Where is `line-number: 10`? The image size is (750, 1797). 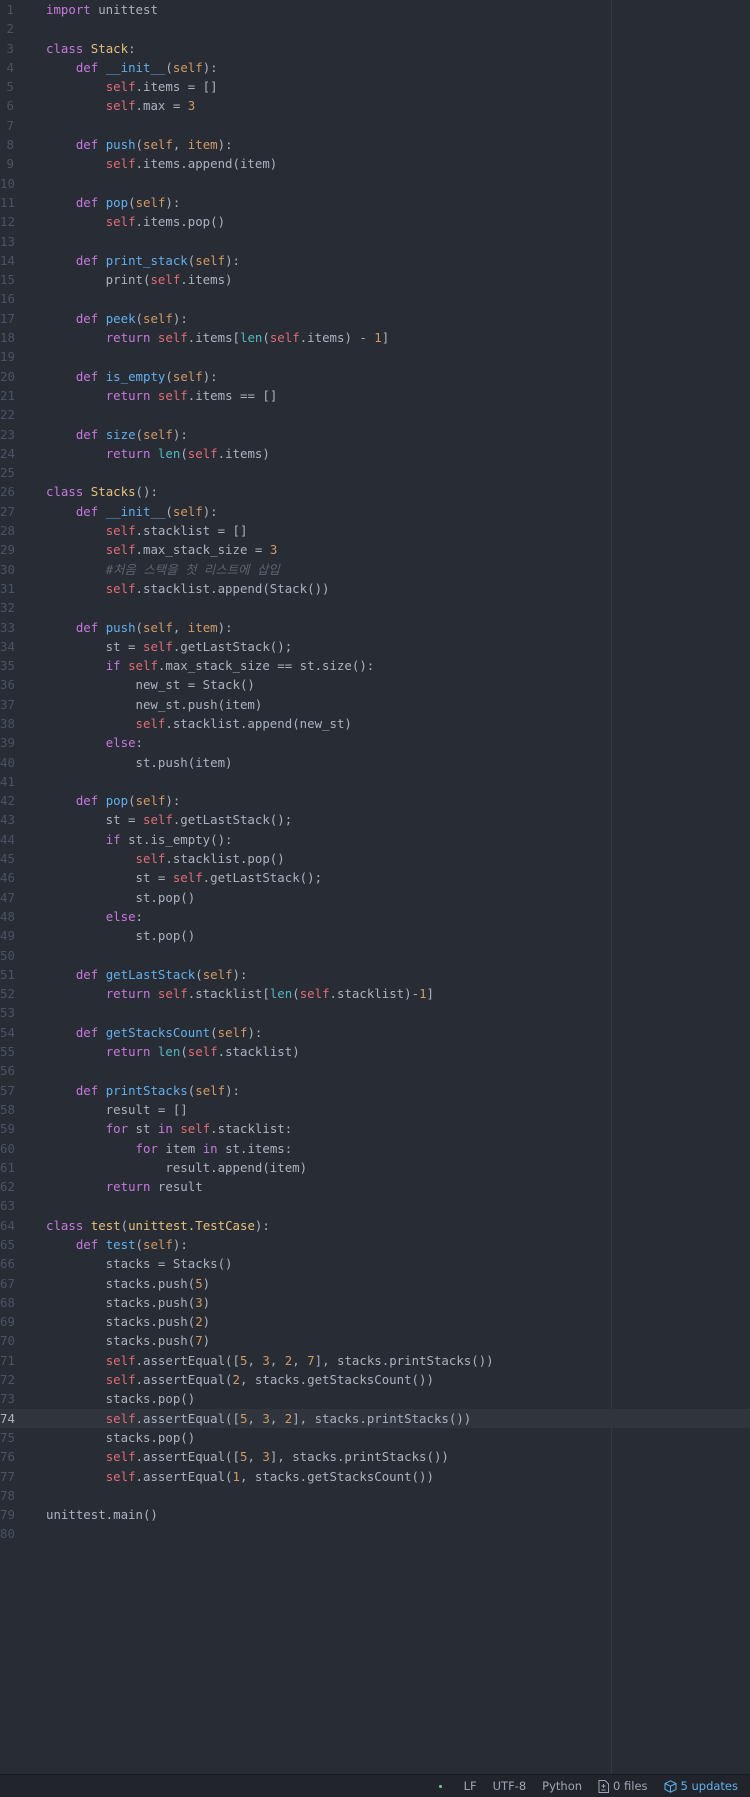
line-number: 10 is located at coordinates (7, 183).